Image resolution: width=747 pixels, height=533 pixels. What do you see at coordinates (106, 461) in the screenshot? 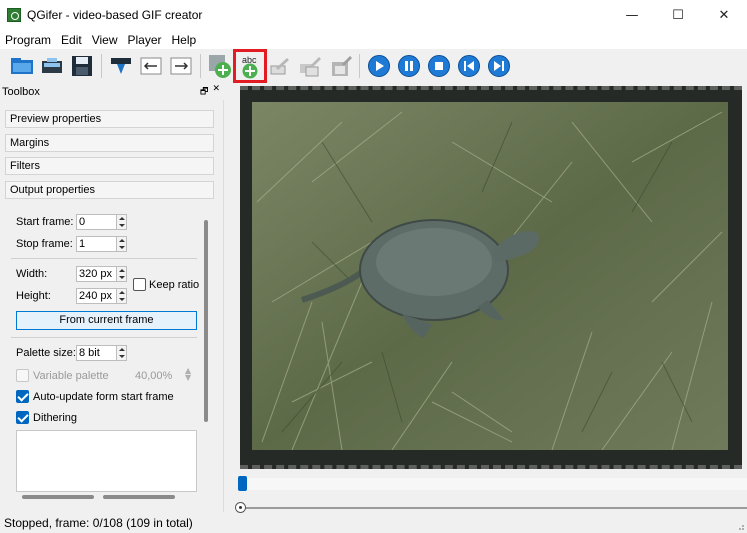
I see `filters-list` at bounding box center [106, 461].